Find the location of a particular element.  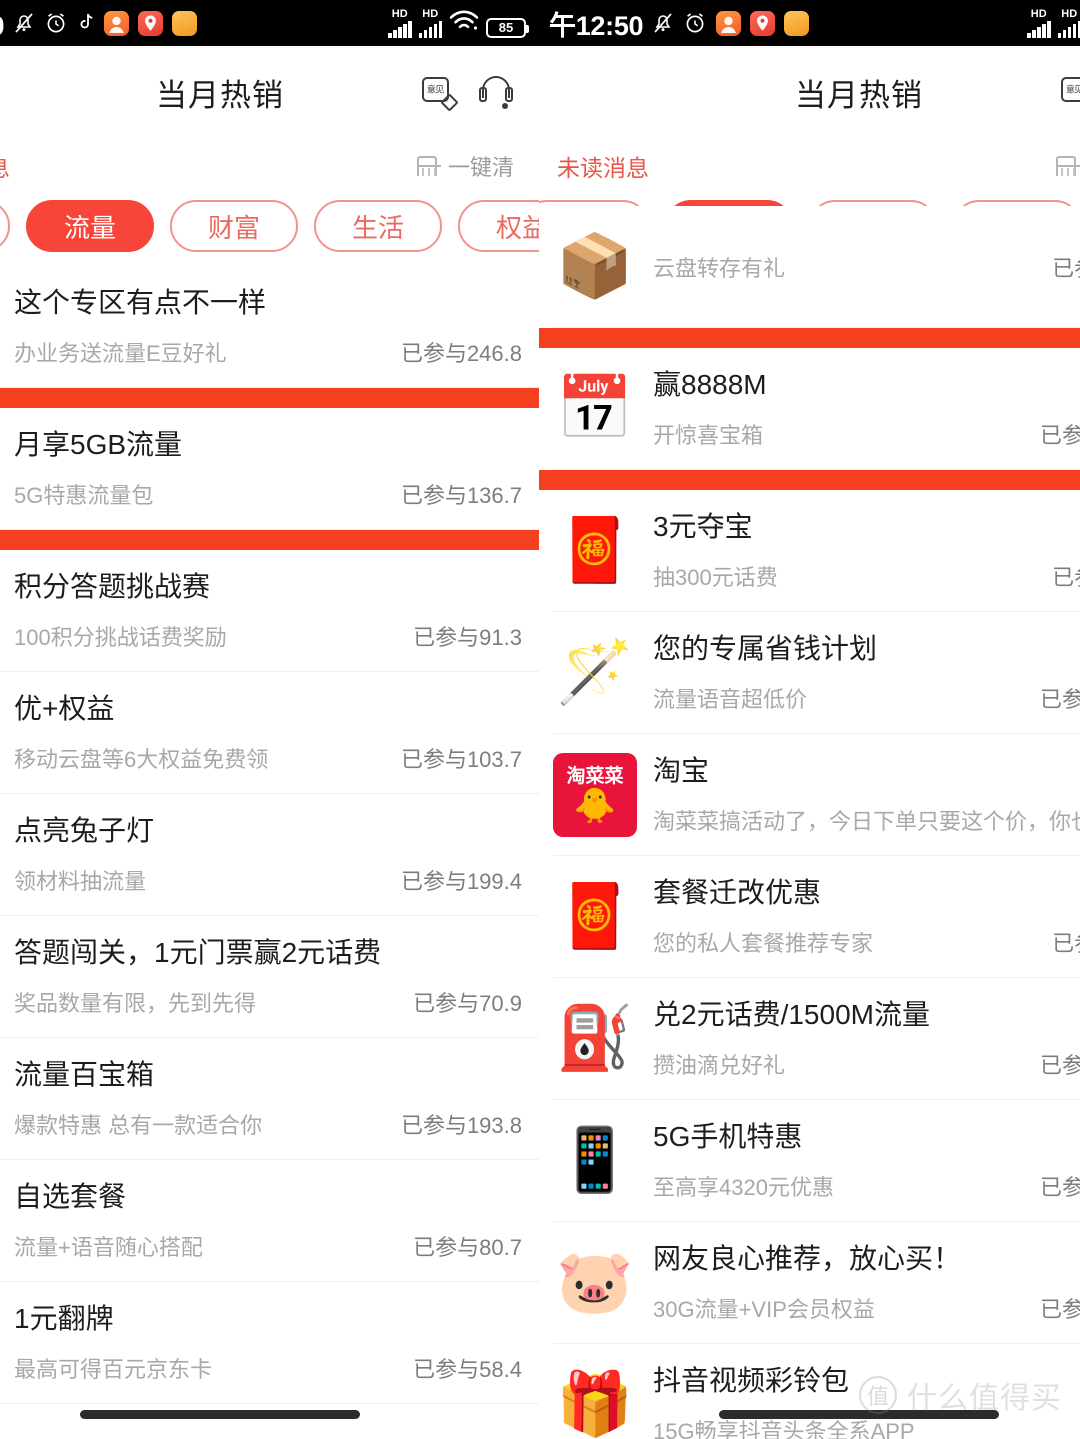

participation-count: 已参与15.5 is located at coordinates (1066, 268).